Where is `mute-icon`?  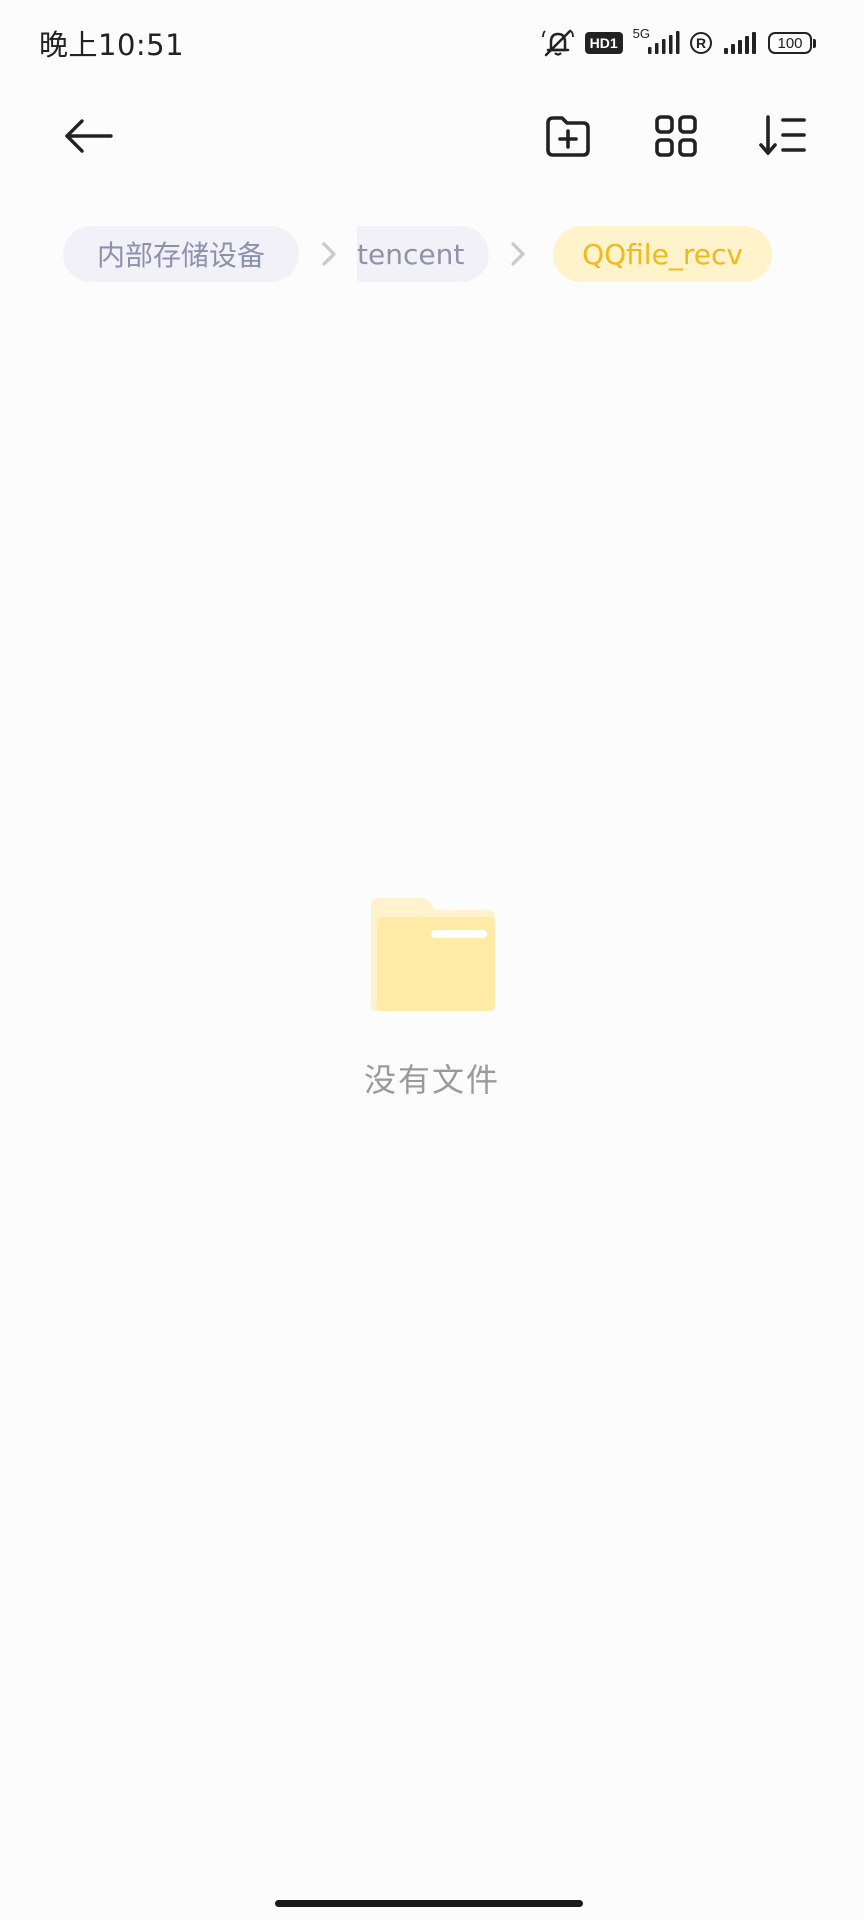 mute-icon is located at coordinates (558, 43).